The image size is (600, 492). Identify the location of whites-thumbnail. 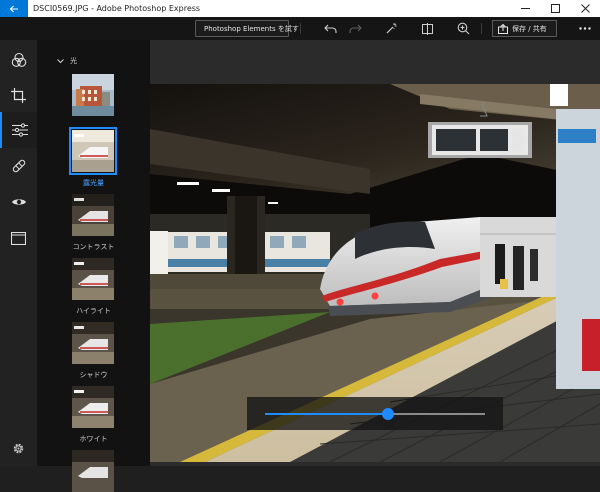
(93, 407).